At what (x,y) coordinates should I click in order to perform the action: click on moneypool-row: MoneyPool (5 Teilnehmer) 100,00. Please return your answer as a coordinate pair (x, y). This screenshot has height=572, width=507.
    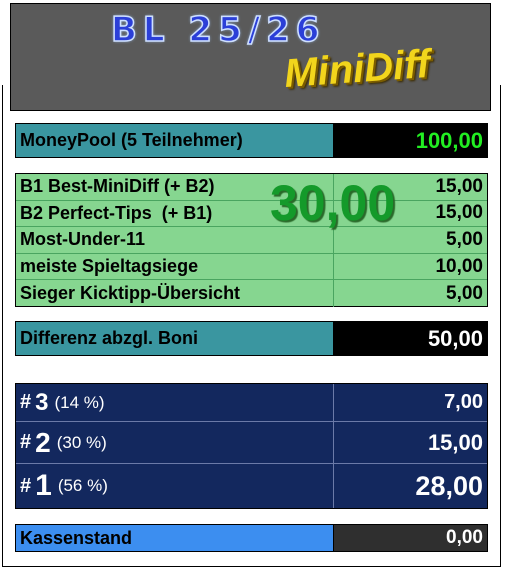
    Looking at the image, I should click on (251, 140).